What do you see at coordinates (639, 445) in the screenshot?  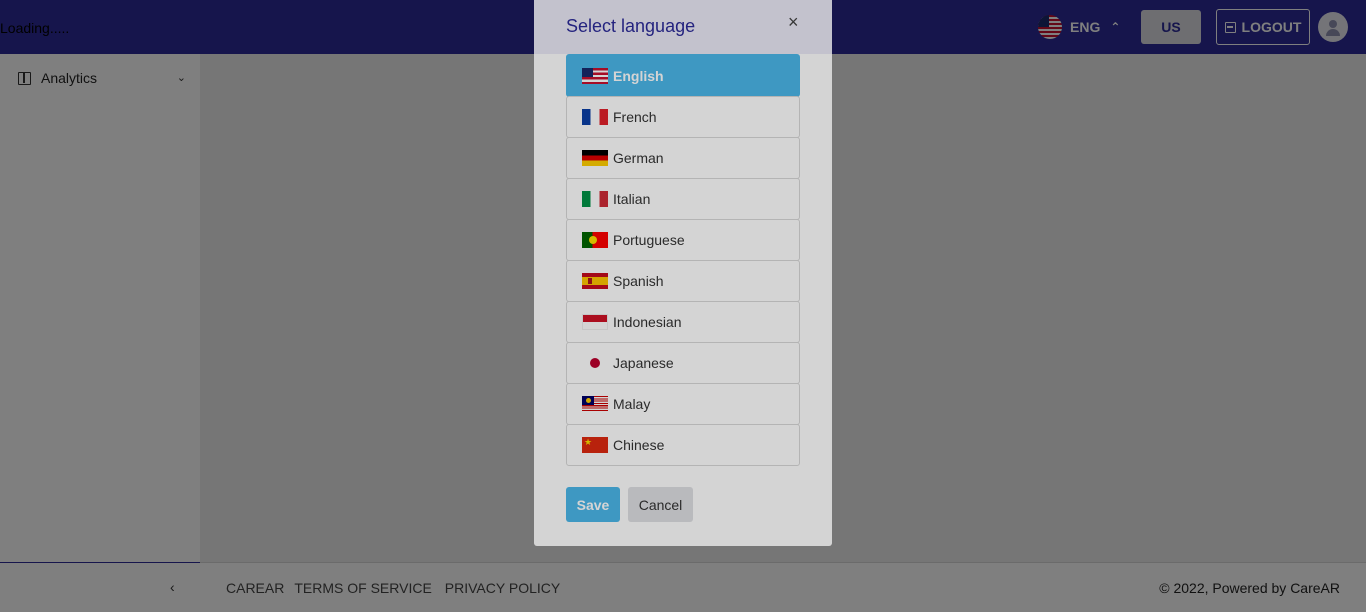 I see `language-label: Chinese` at bounding box center [639, 445].